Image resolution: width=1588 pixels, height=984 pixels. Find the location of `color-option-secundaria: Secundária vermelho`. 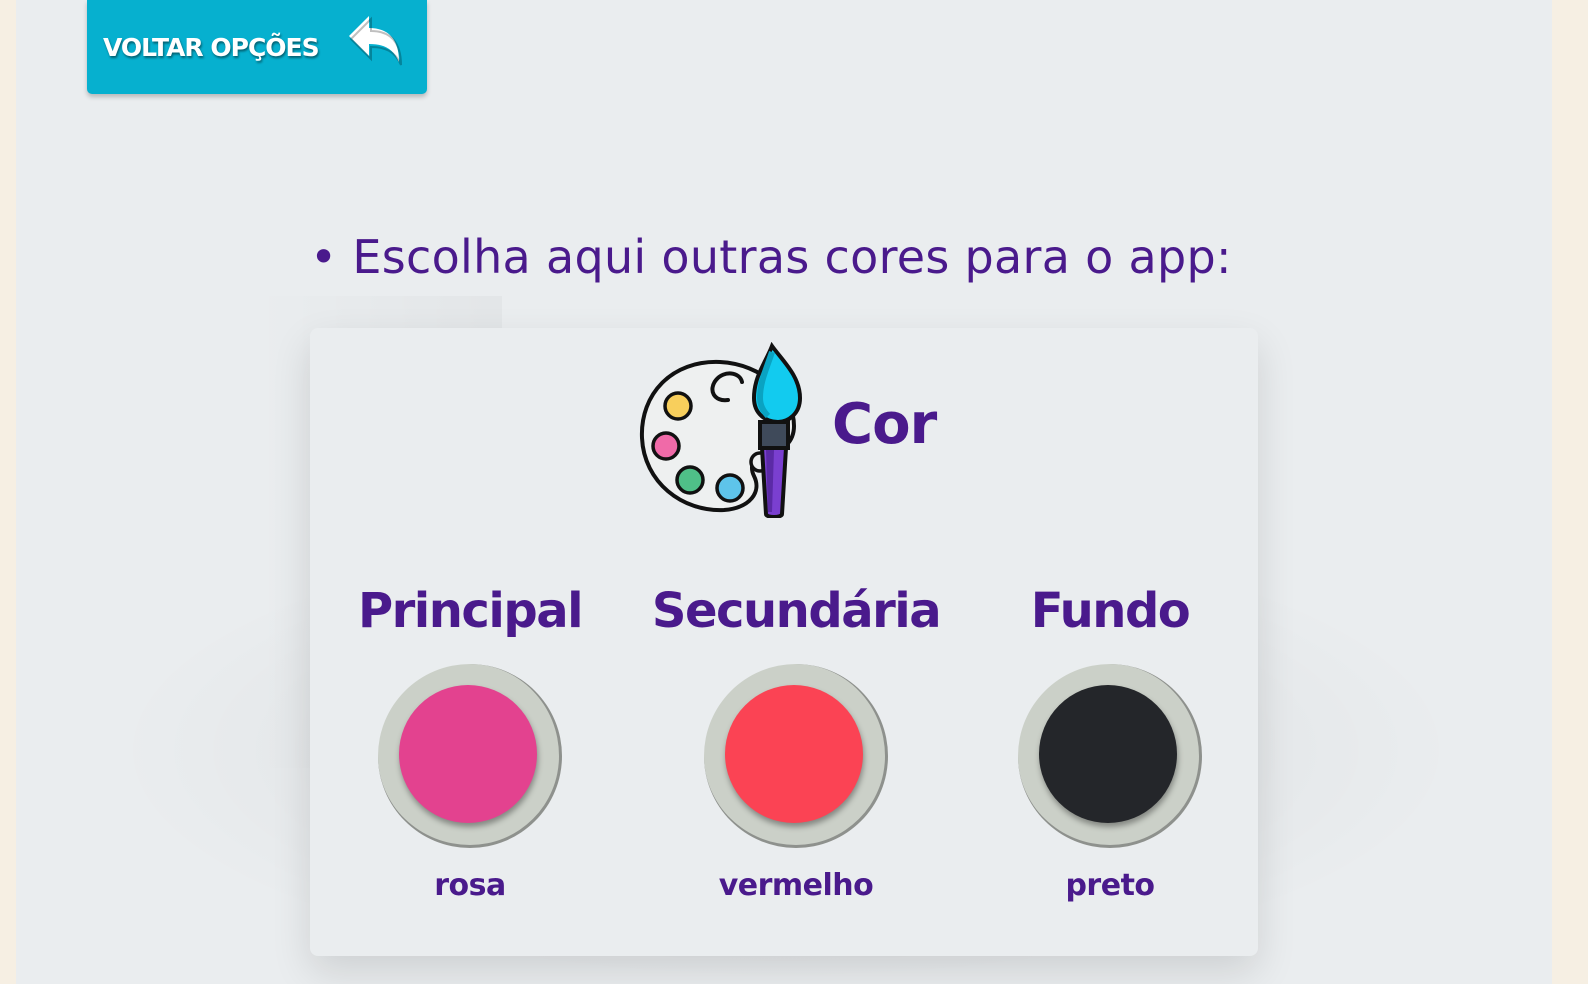

color-option-secundaria: Secundária vermelho is located at coordinates (796, 740).